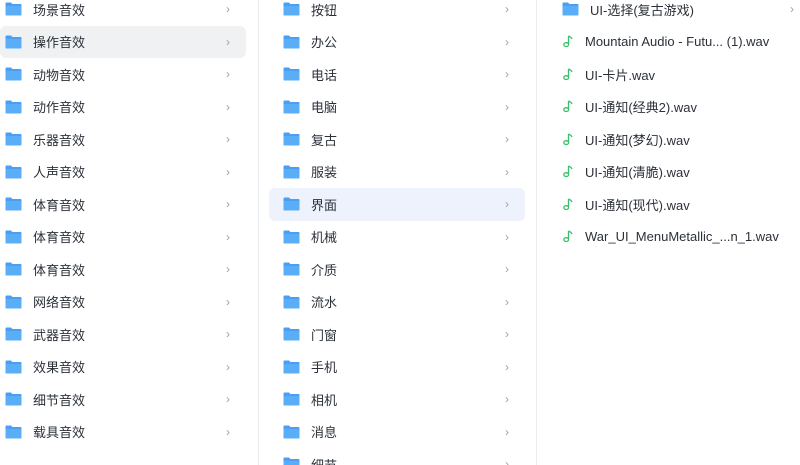  I want to click on files-label: UI-通知(清脆).wav, so click(637, 173).